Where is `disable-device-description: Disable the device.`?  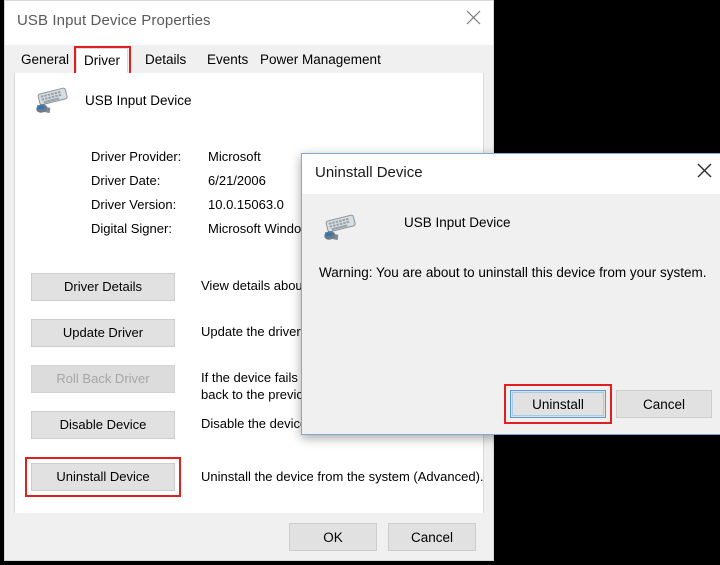 disable-device-description: Disable the device. is located at coordinates (256, 423).